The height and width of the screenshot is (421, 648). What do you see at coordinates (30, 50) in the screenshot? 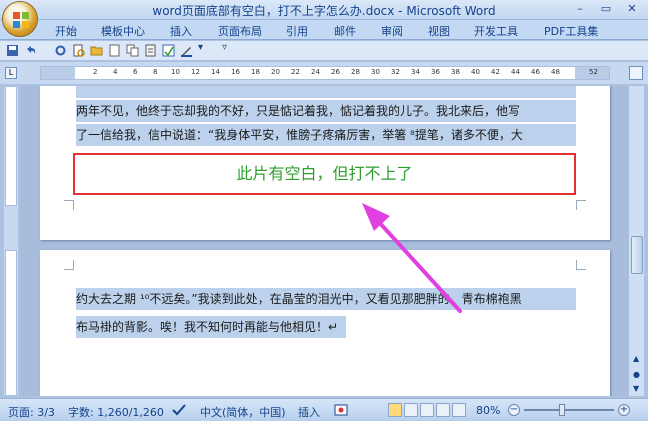
I see `undo-icon` at bounding box center [30, 50].